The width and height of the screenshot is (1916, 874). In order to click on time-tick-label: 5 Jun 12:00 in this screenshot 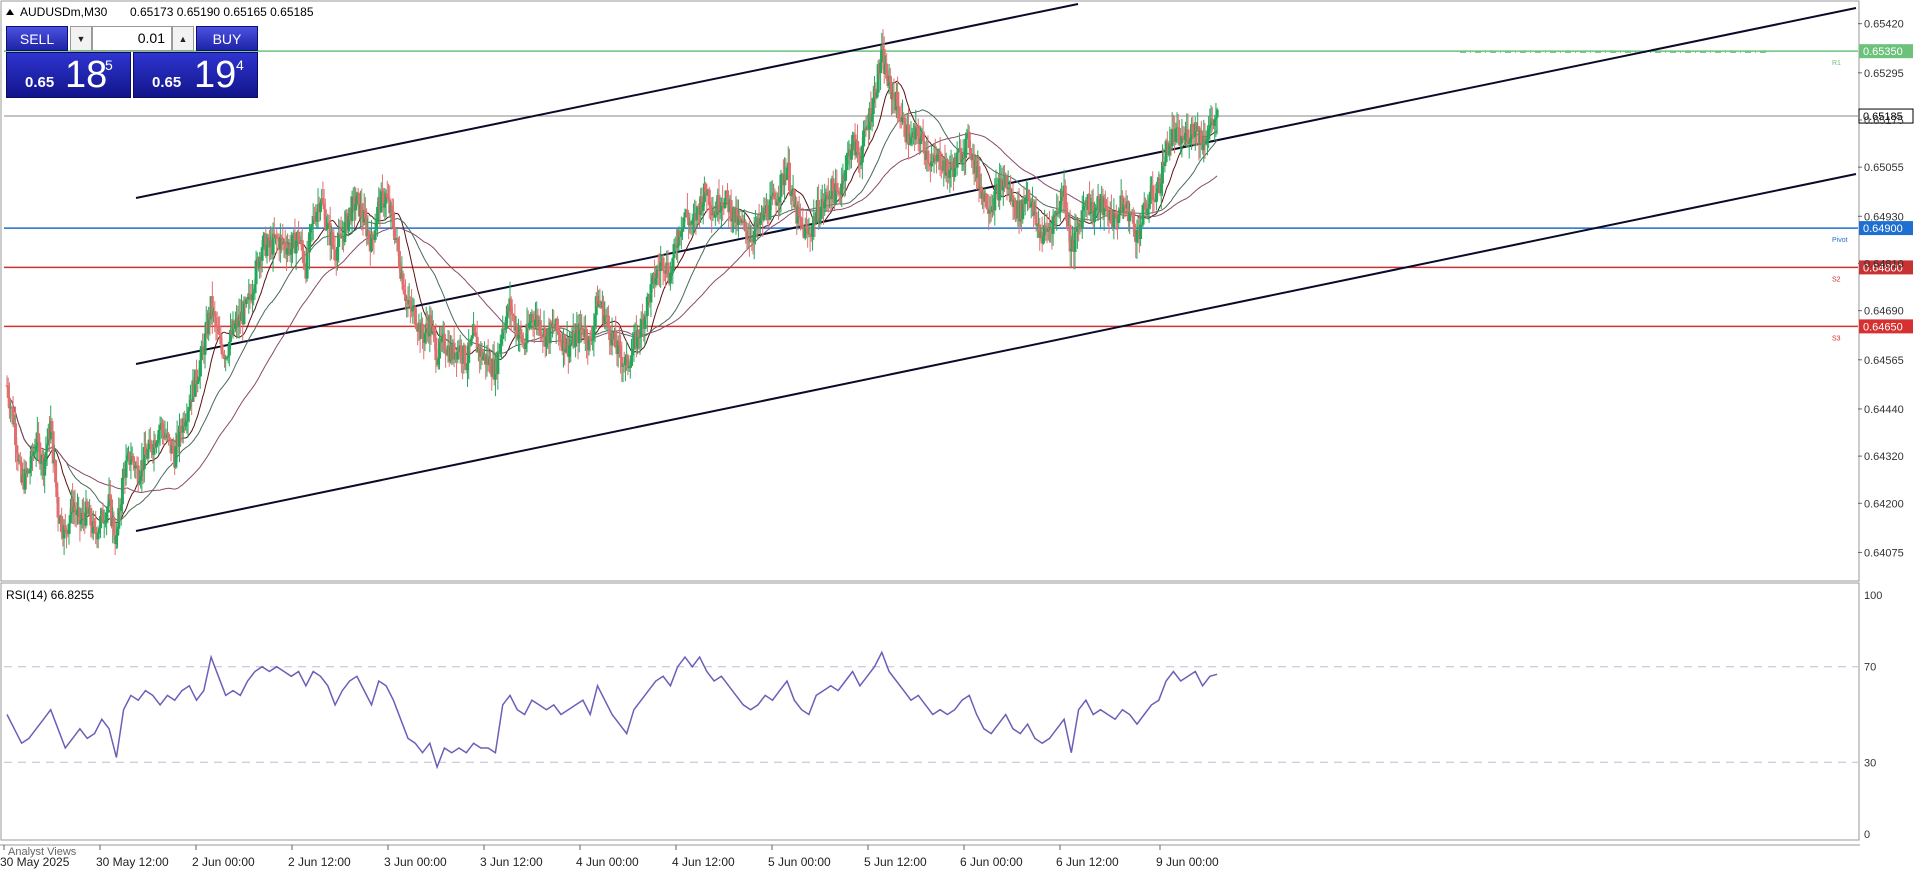, I will do `click(895, 862)`.